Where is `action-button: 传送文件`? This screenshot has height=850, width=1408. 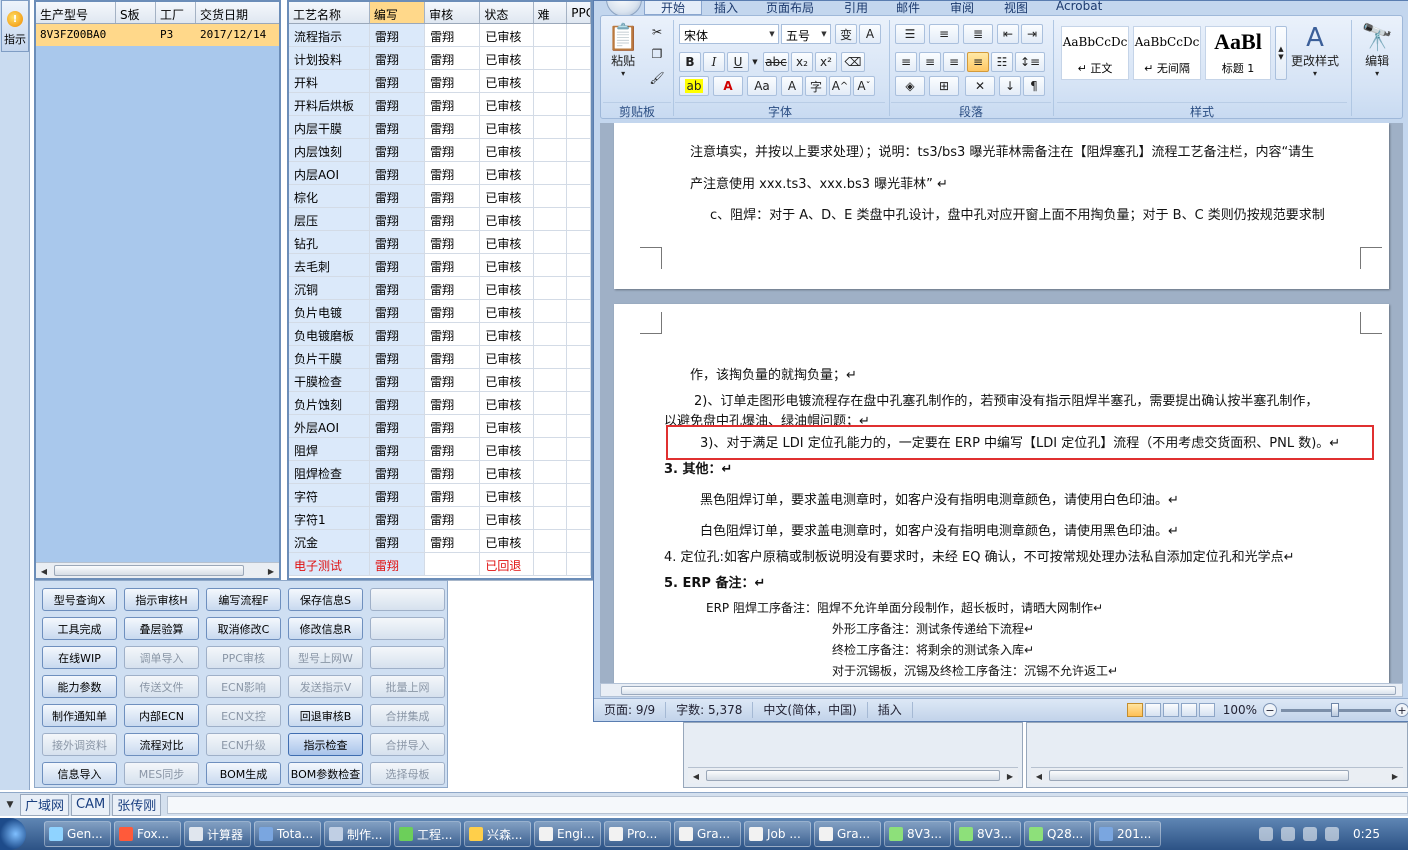 action-button: 传送文件 is located at coordinates (161, 686).